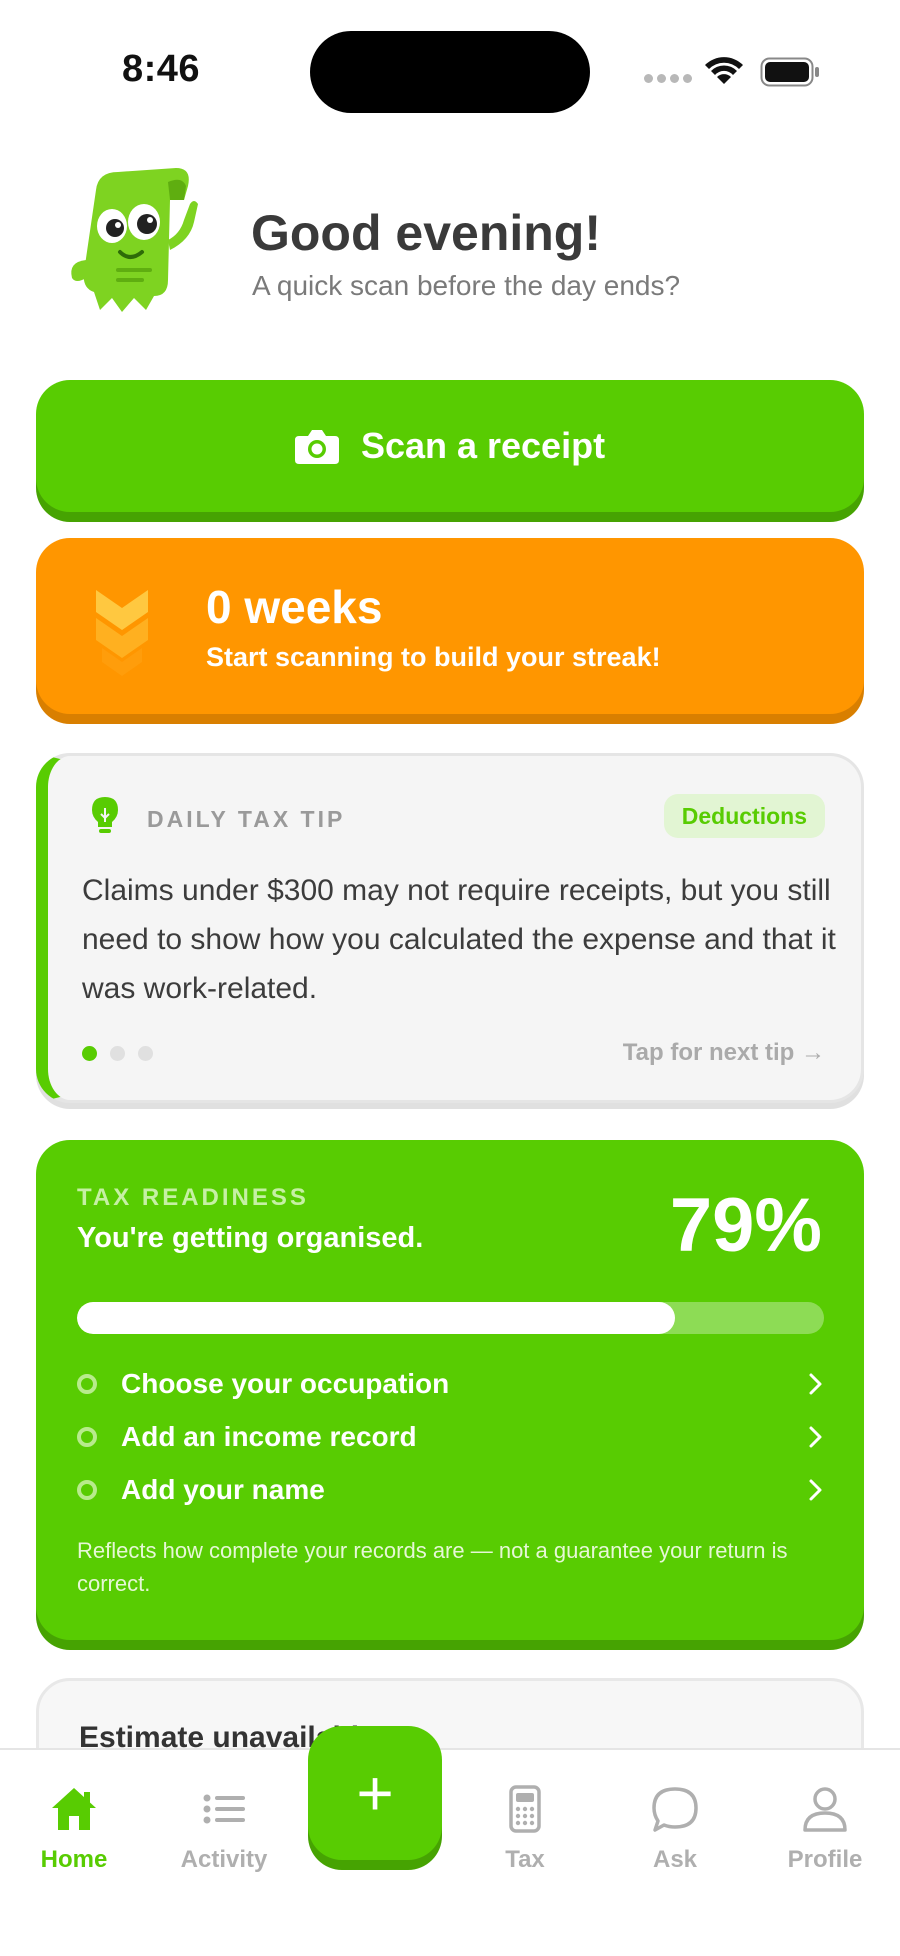 The image size is (900, 1956). Describe the element at coordinates (724, 1053) in the screenshot. I see `next-tip-link: Tap for next tip →` at that location.